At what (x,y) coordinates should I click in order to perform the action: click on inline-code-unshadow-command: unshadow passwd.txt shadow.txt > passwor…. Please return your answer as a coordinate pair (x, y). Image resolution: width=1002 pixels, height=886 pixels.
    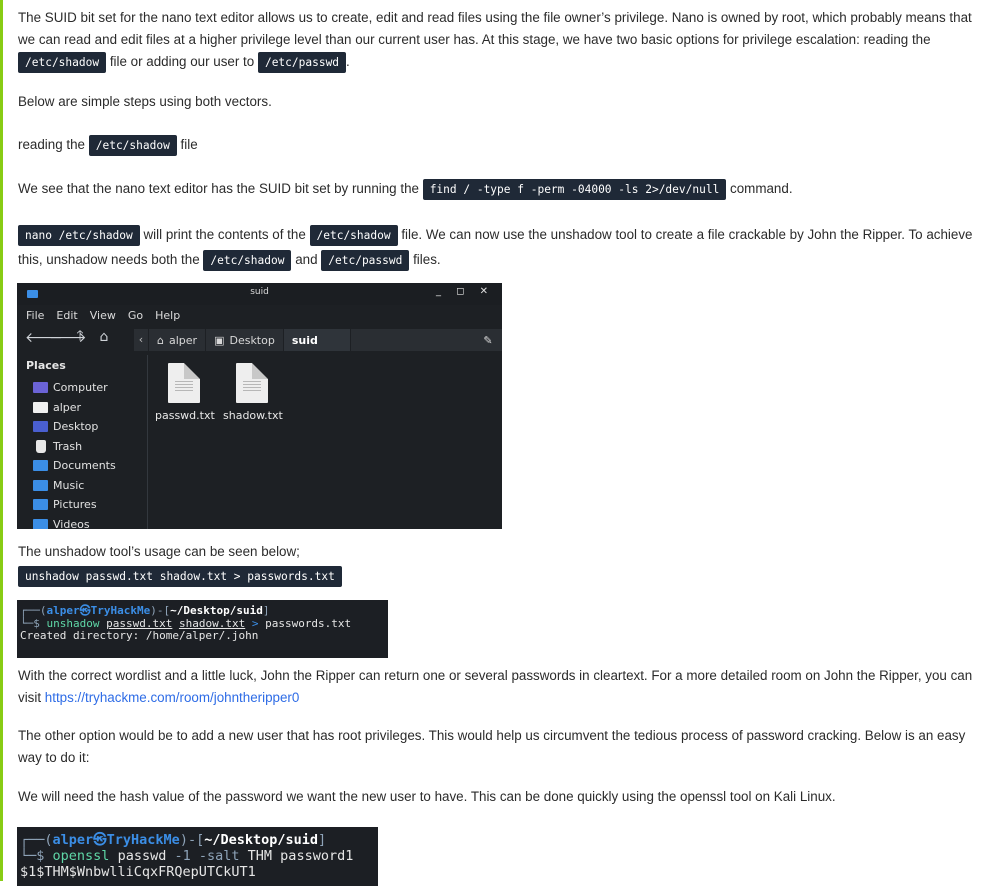
    Looking at the image, I should click on (180, 576).